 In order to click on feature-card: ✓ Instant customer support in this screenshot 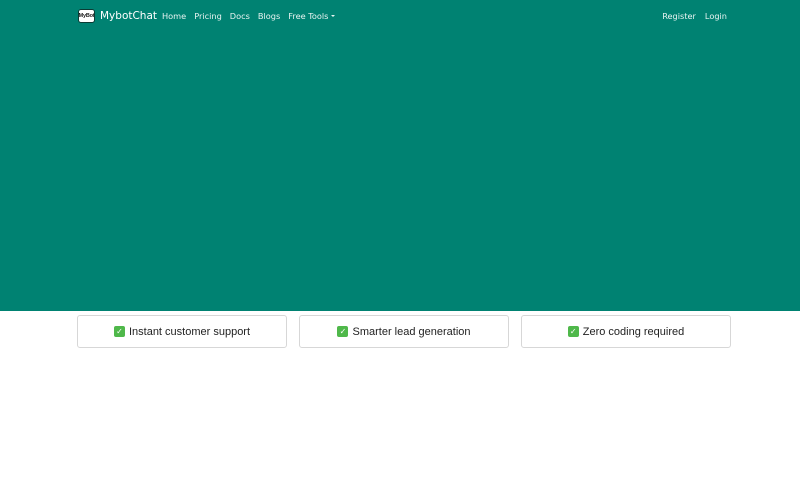, I will do `click(182, 331)`.